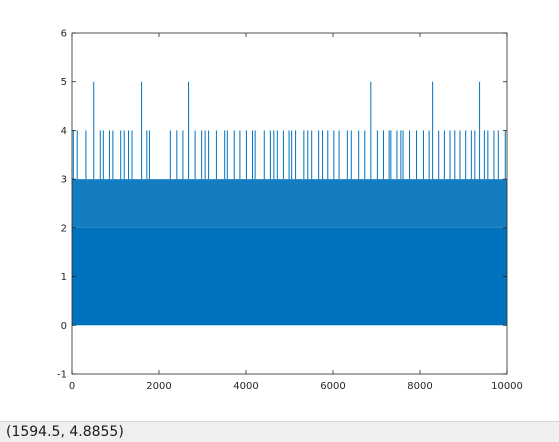 The height and width of the screenshot is (442, 559). I want to click on x-tick-label: 6000, so click(332, 386).